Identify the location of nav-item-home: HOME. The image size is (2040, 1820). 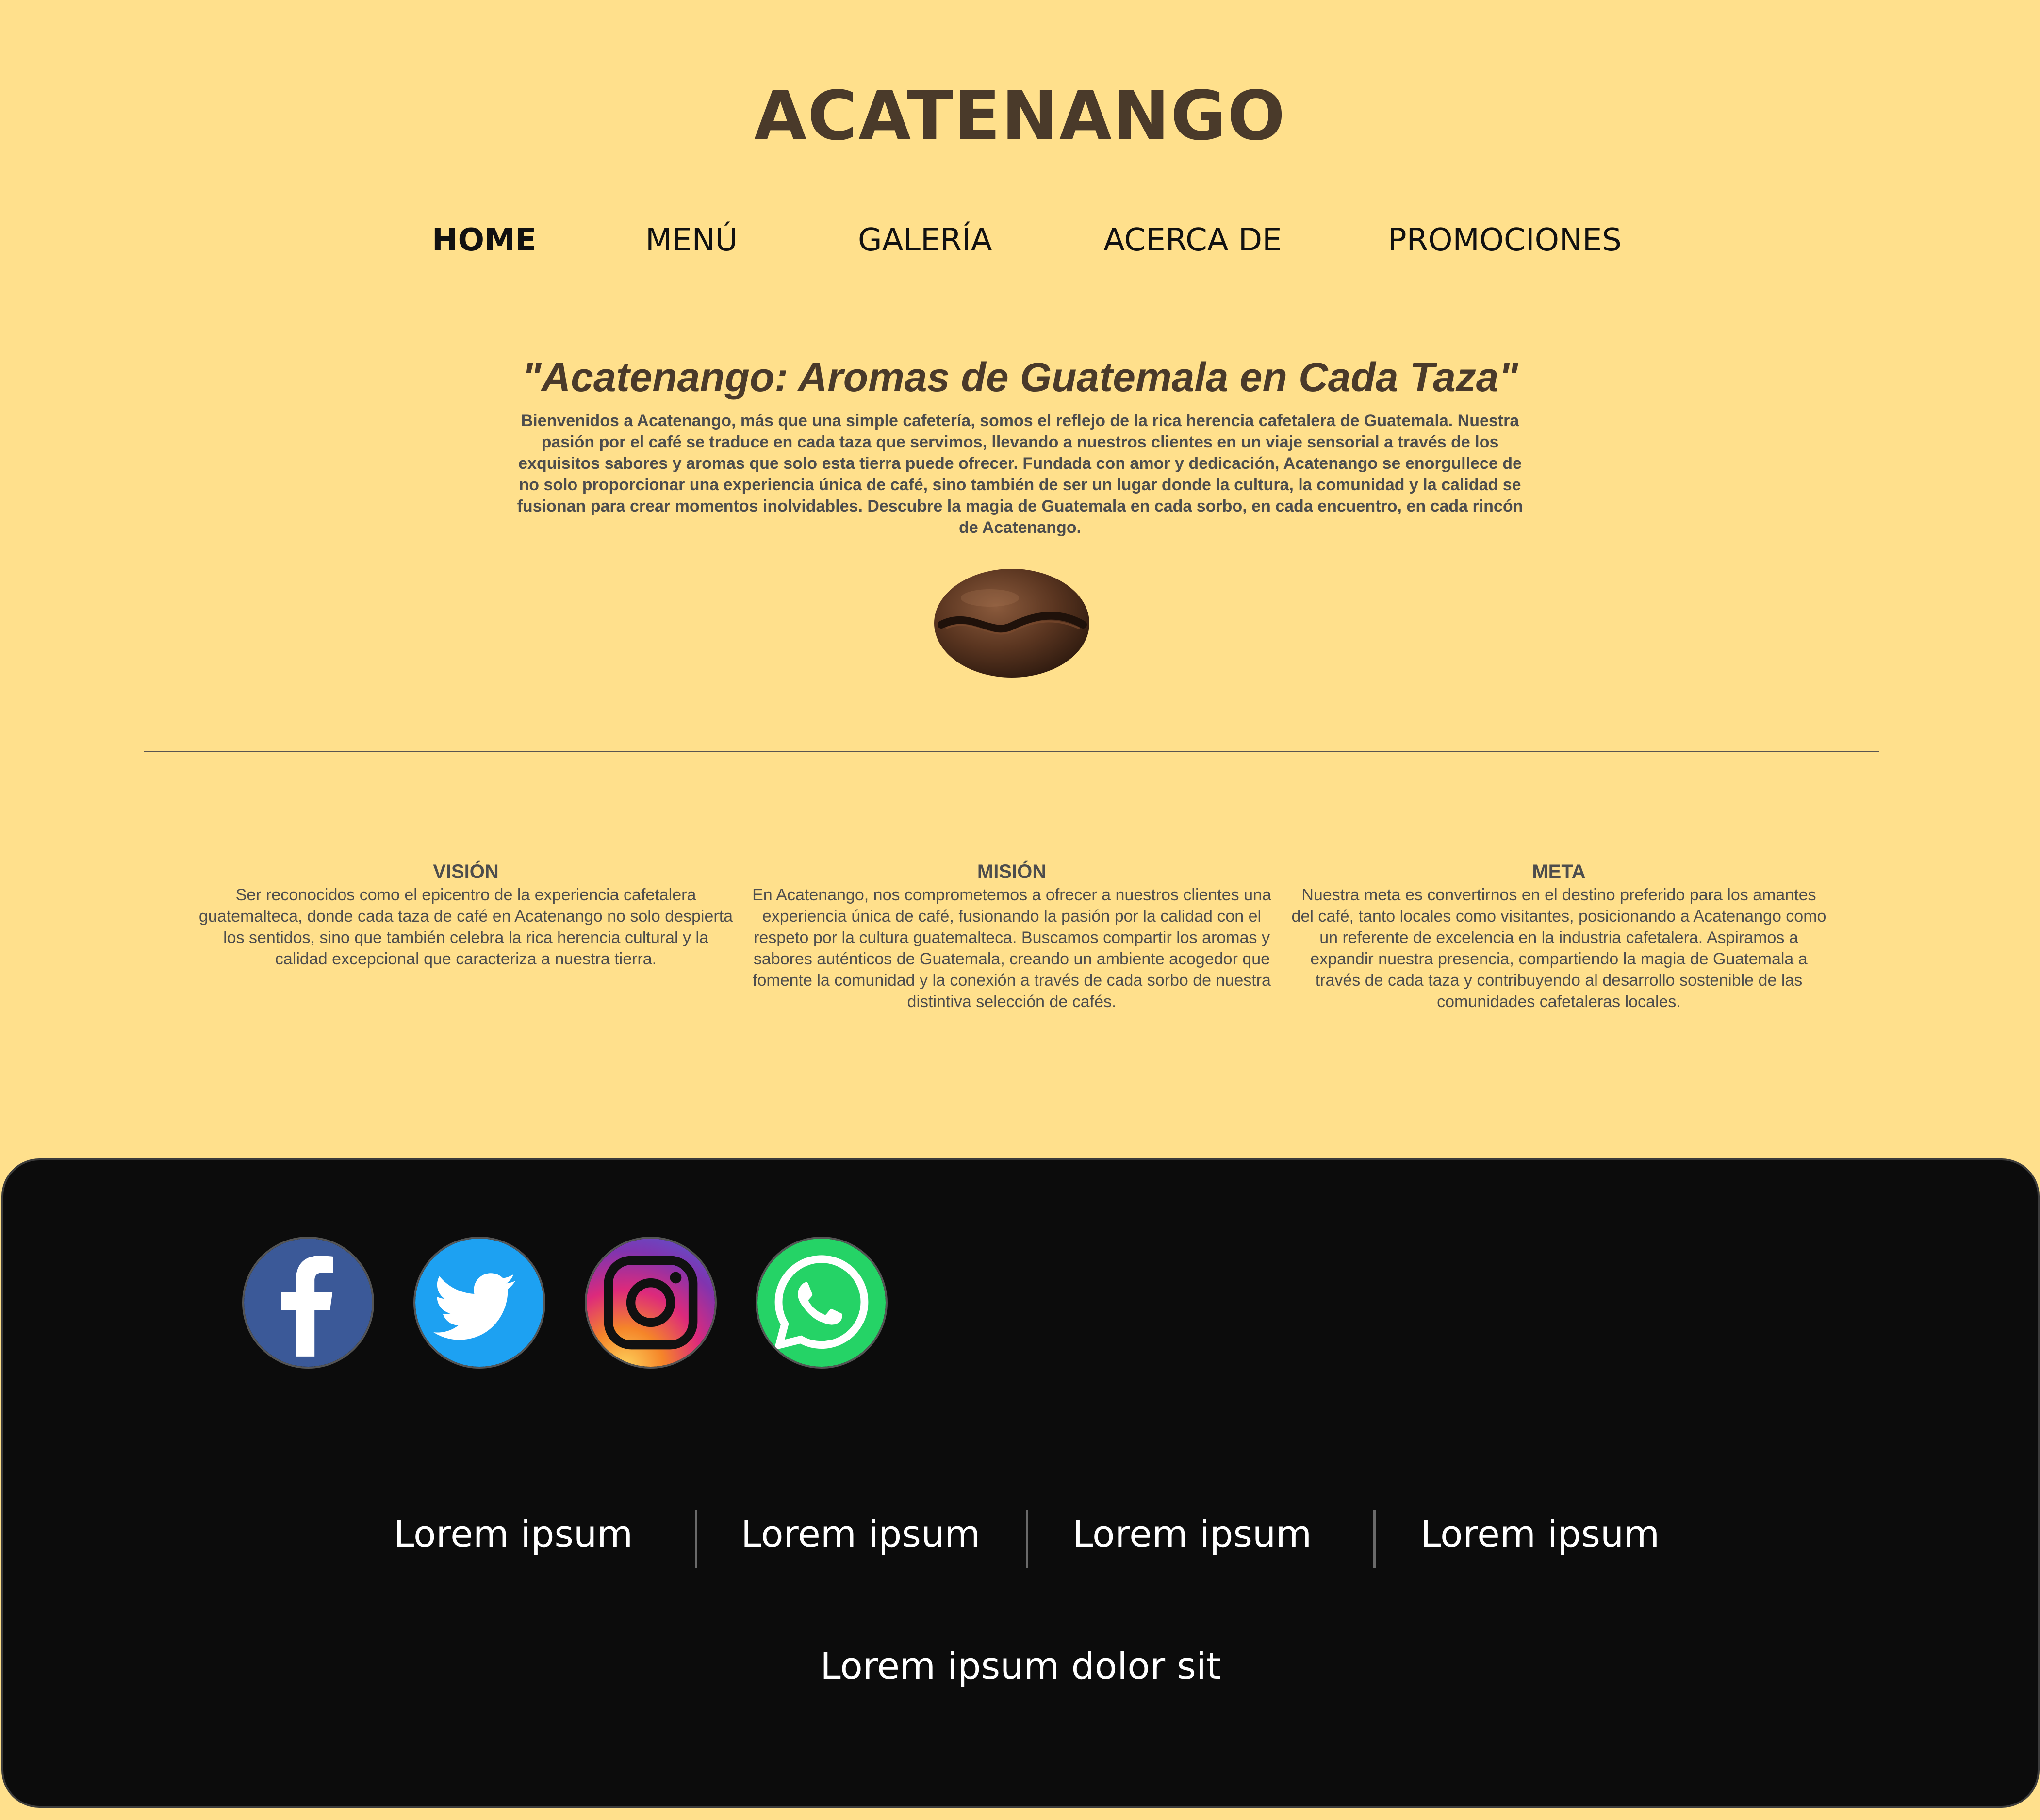
(484, 240).